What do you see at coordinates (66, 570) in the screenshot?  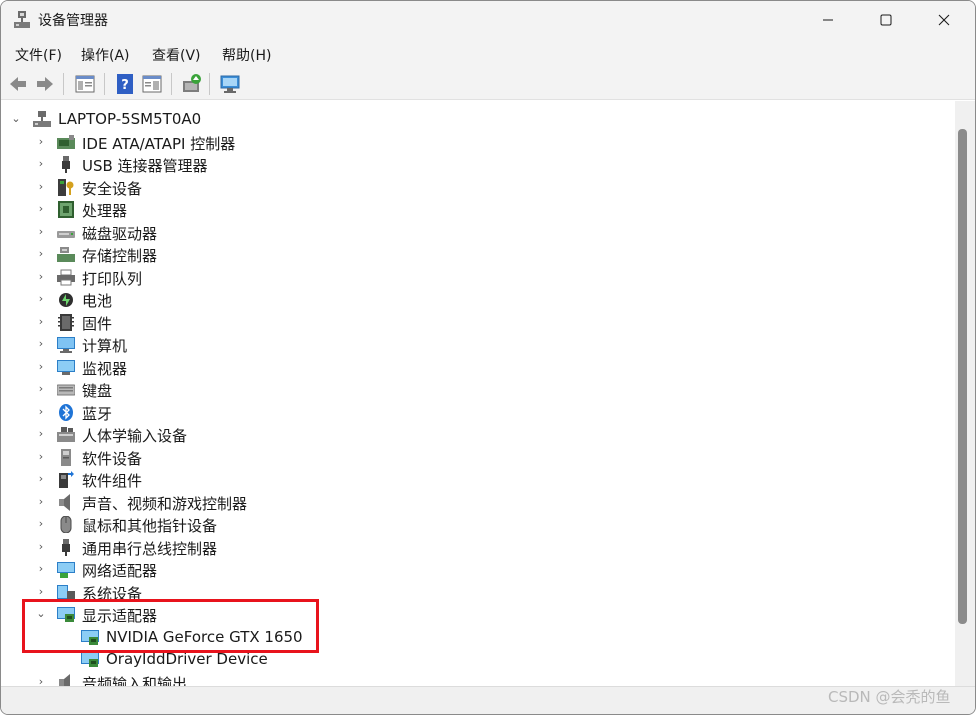 I see `network-adapter-icon` at bounding box center [66, 570].